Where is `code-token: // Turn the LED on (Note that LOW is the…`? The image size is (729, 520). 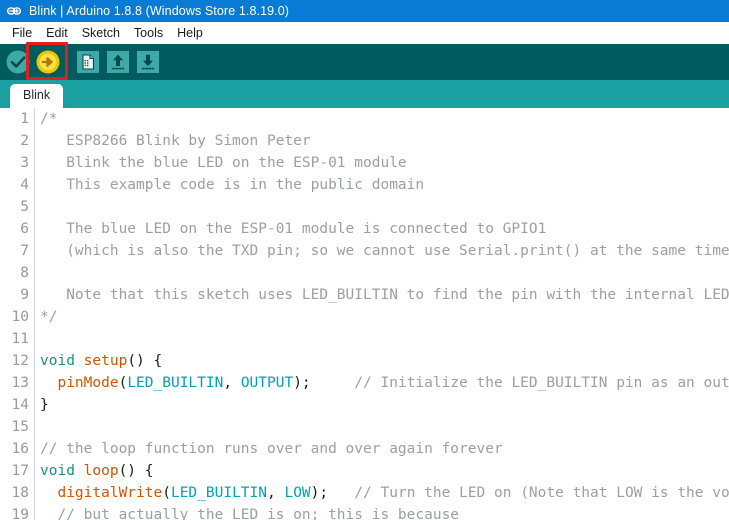
code-token: // Turn the LED on (Note that LOW is the… is located at coordinates (541, 493).